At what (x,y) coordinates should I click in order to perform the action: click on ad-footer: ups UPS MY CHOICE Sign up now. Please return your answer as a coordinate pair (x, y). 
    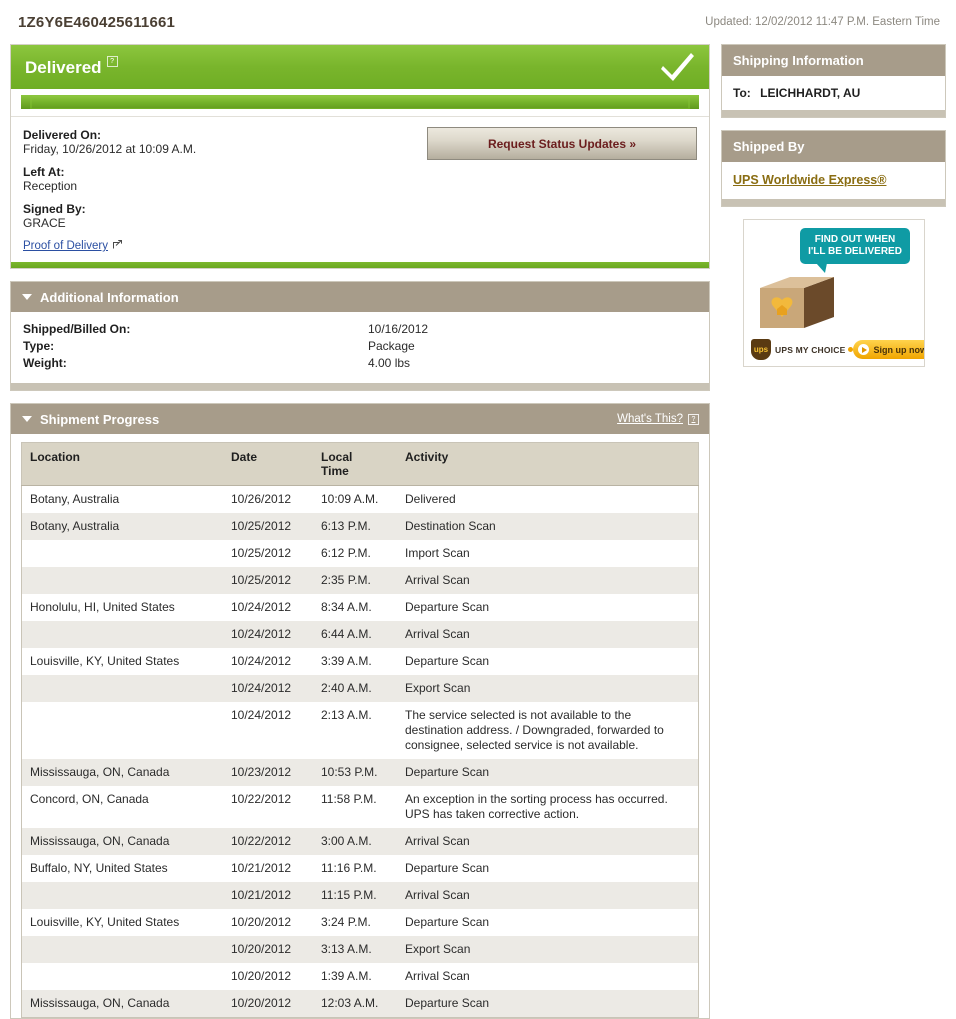
    Looking at the image, I should click on (834, 349).